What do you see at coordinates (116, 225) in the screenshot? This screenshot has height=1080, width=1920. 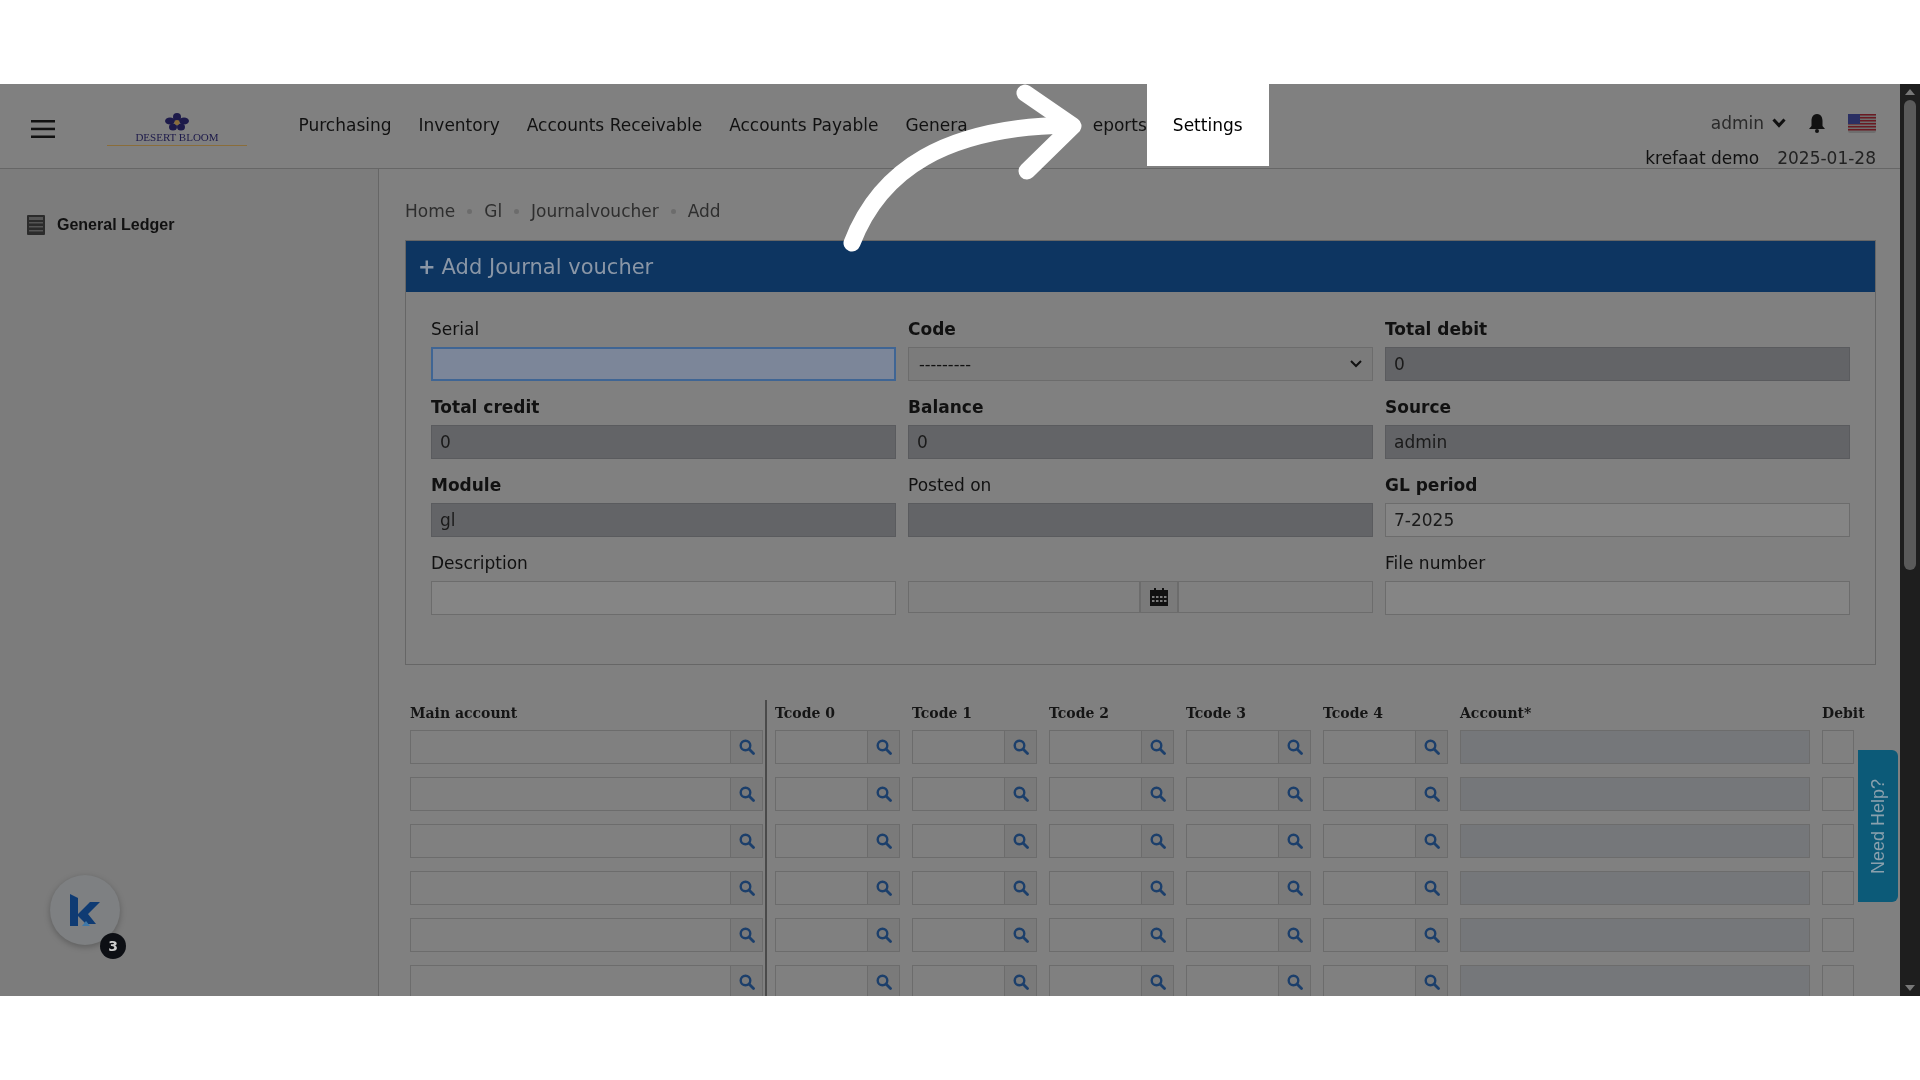 I see `sidebar-item: General Ledger` at bounding box center [116, 225].